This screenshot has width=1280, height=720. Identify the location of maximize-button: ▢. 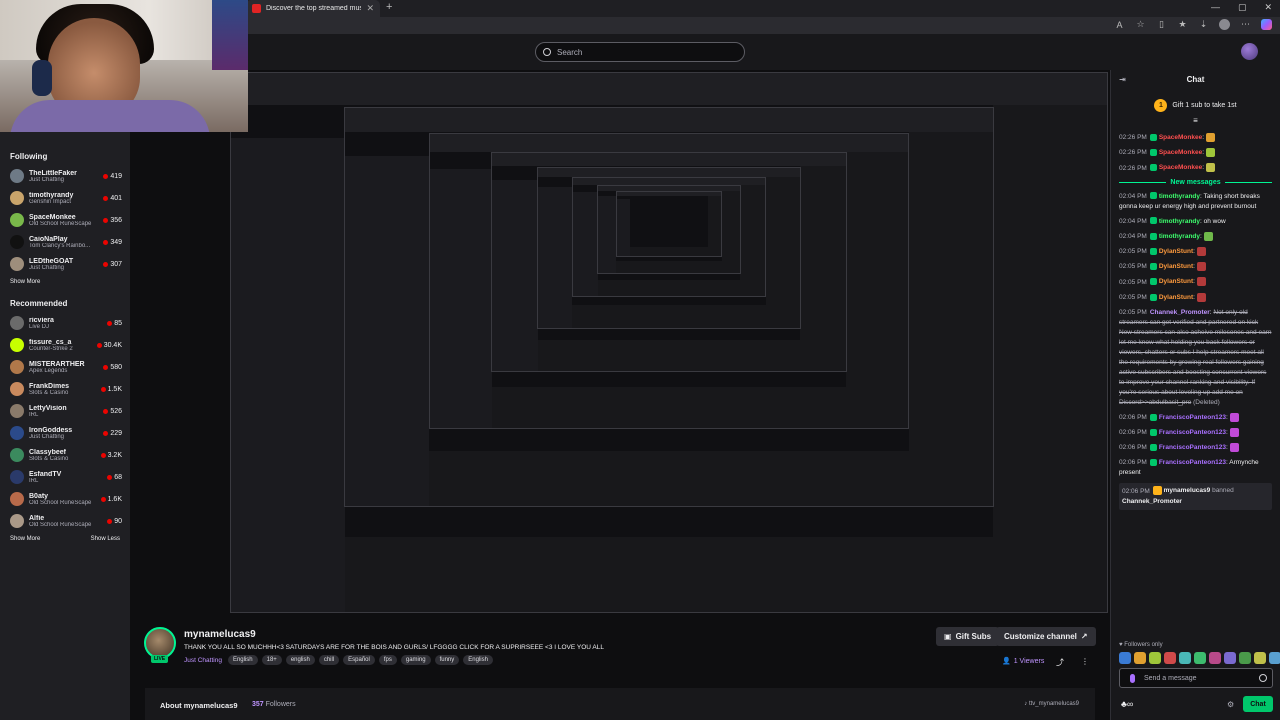
(1242, 7).